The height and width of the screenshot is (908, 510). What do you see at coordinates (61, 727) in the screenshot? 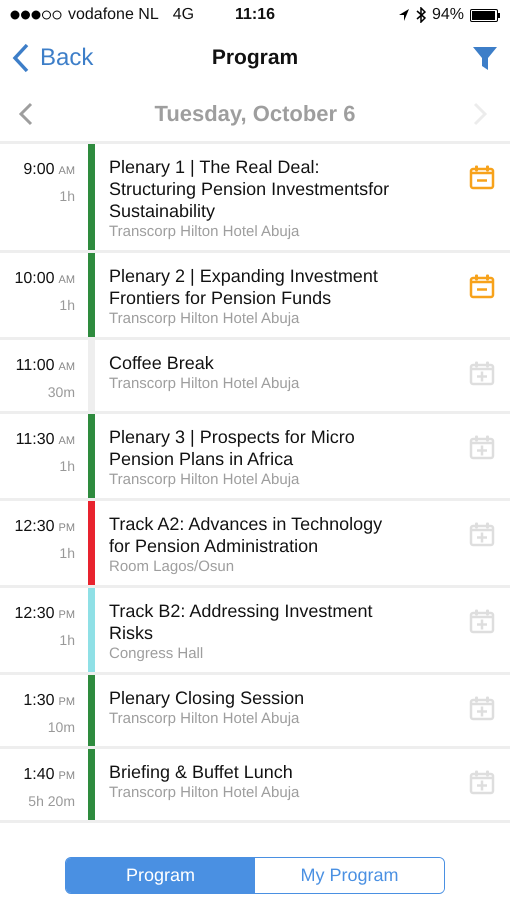
I see `duration: 10m` at bounding box center [61, 727].